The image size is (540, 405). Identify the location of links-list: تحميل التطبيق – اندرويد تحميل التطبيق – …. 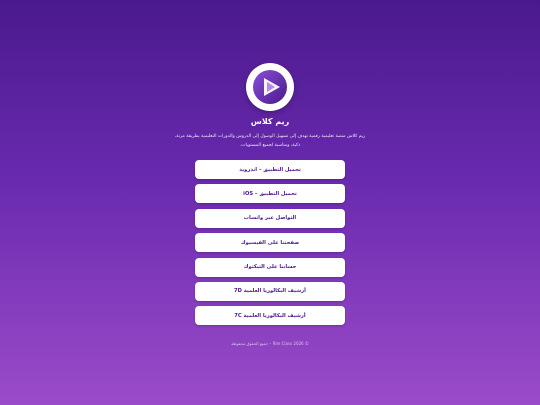
(270, 245).